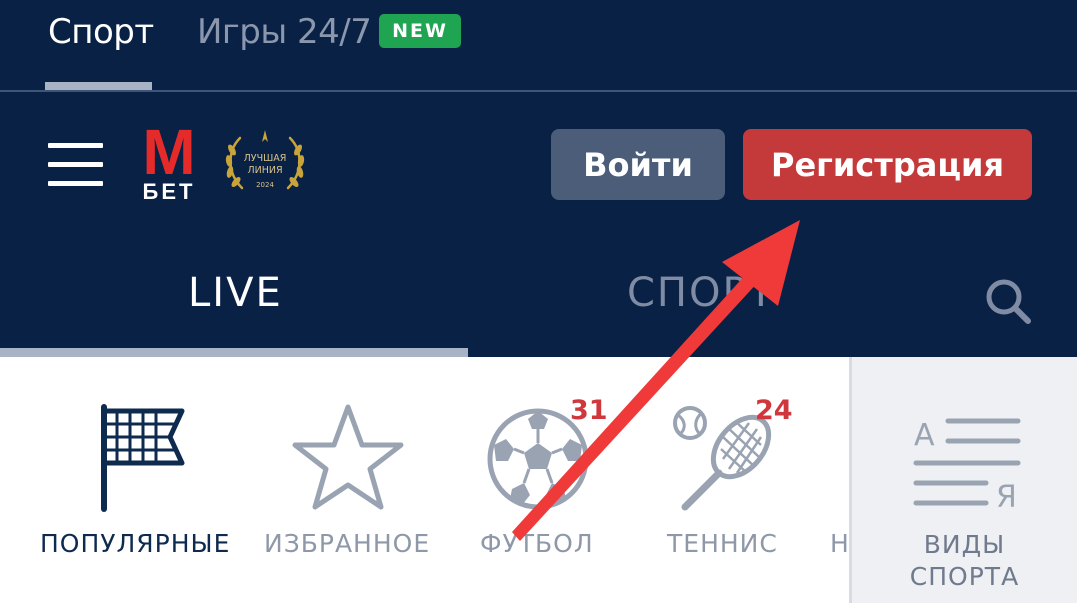  I want to click on all-sports-button: А Я ВИДЫ СПОРТА, so click(963, 480).